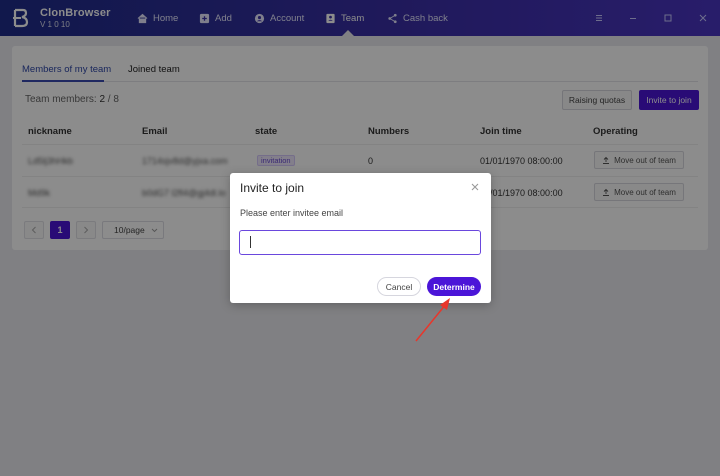  Describe the element at coordinates (292, 213) in the screenshot. I see `invitee-email-label: Please enter invitee email` at that location.